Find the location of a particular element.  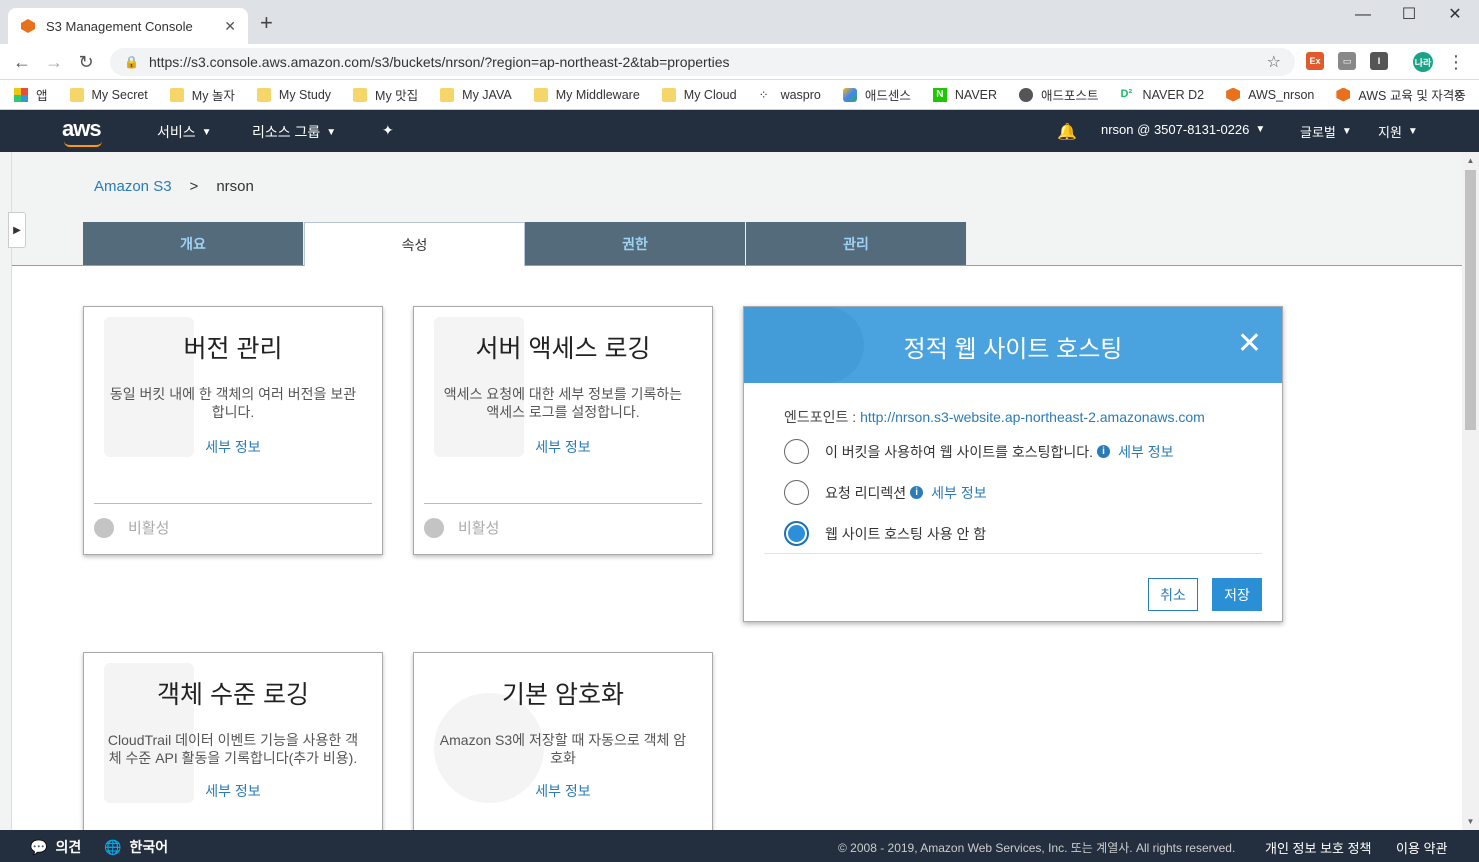

cancel-button: 취소 is located at coordinates (1173, 594).